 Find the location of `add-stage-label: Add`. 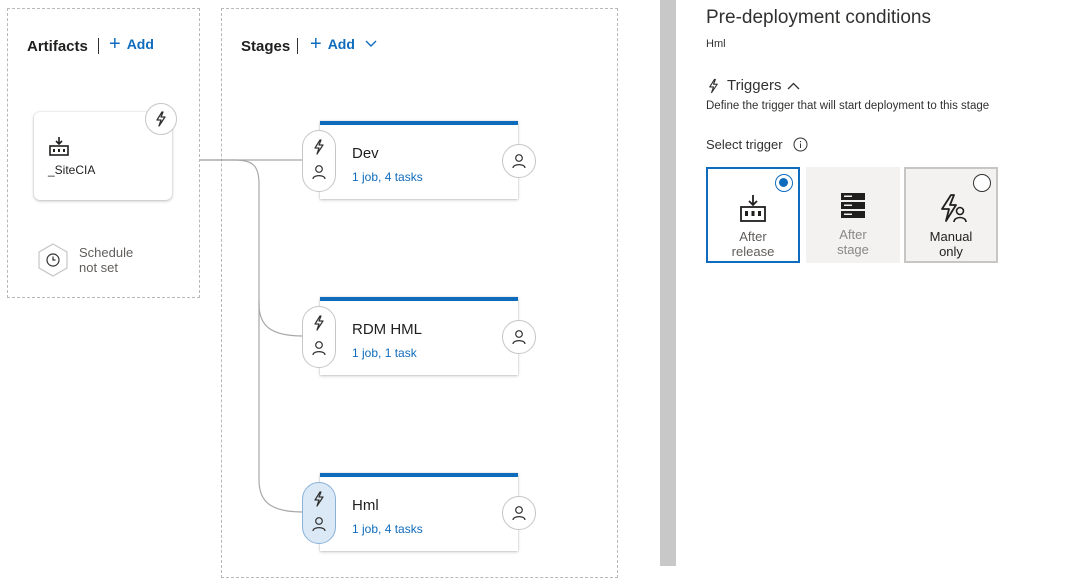

add-stage-label: Add is located at coordinates (341, 44).